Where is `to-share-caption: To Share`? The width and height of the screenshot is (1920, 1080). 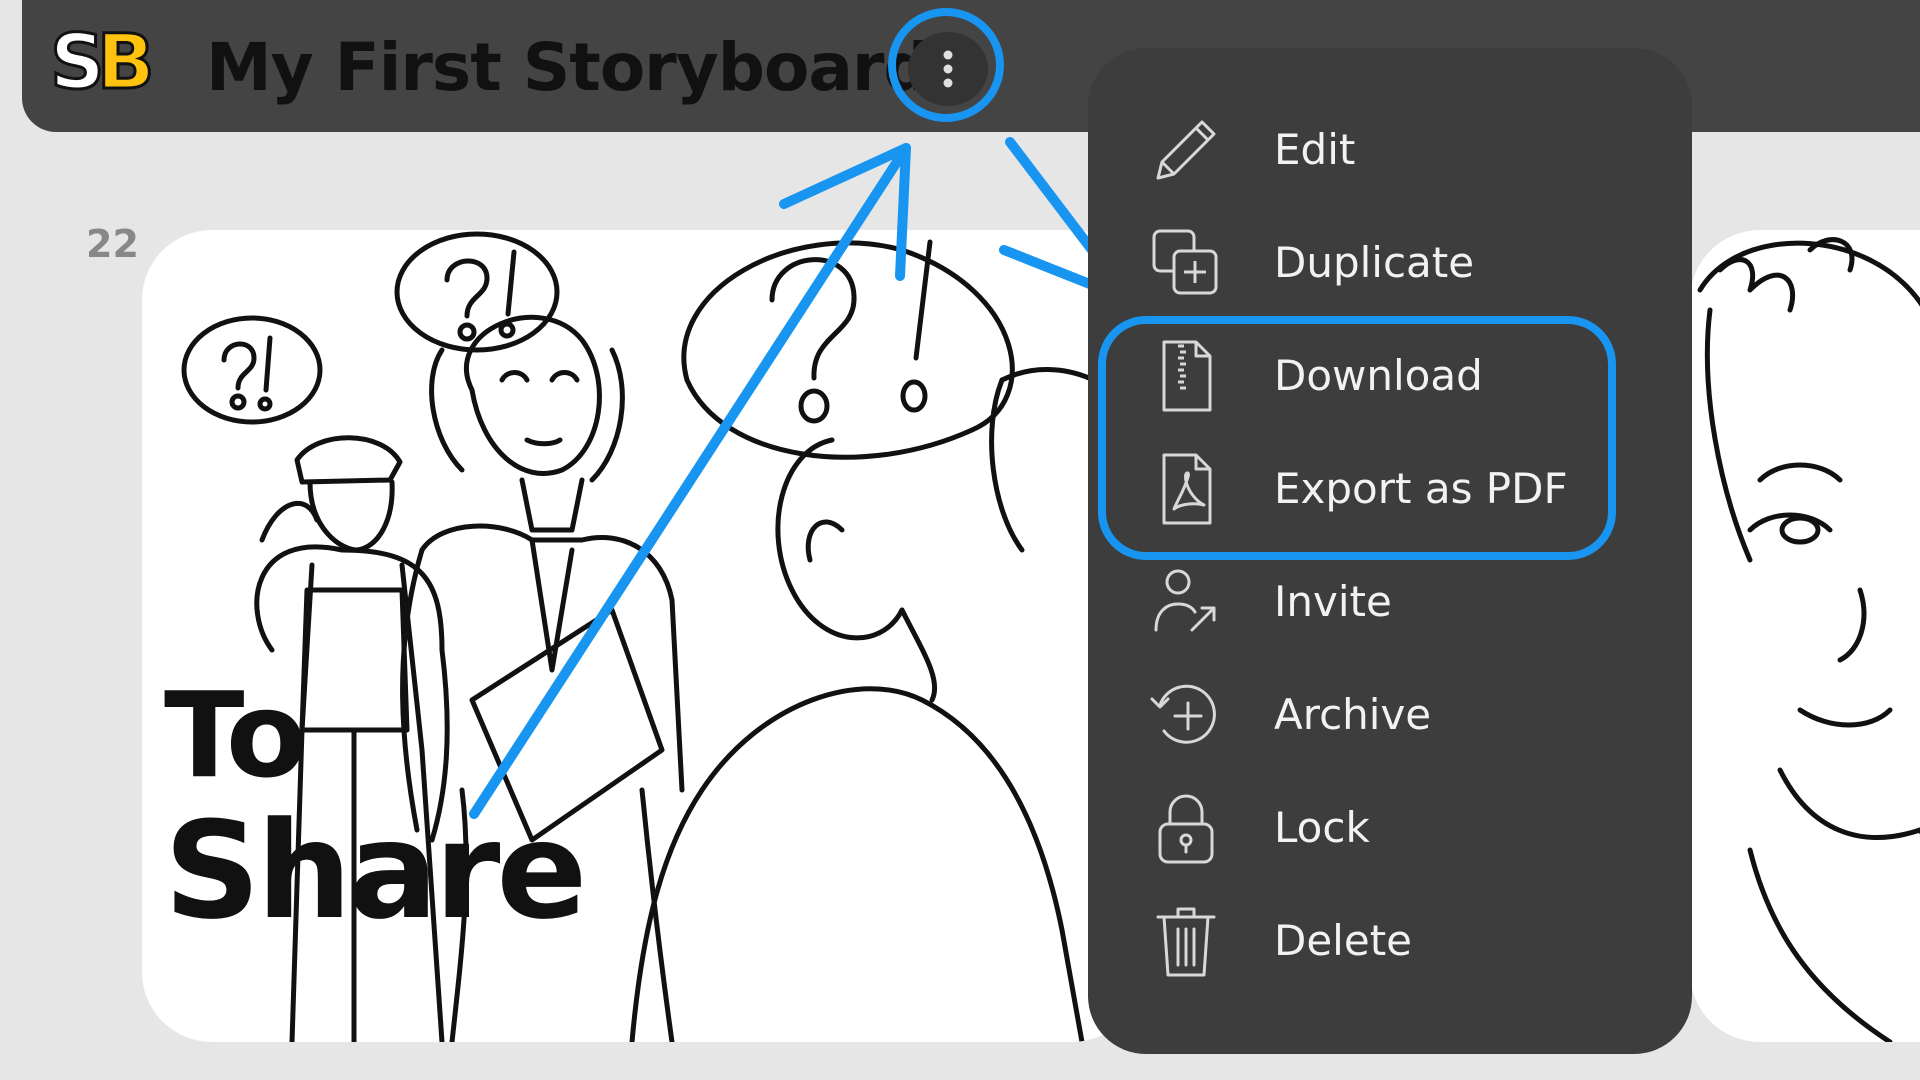
to-share-caption: To Share is located at coordinates (375, 807).